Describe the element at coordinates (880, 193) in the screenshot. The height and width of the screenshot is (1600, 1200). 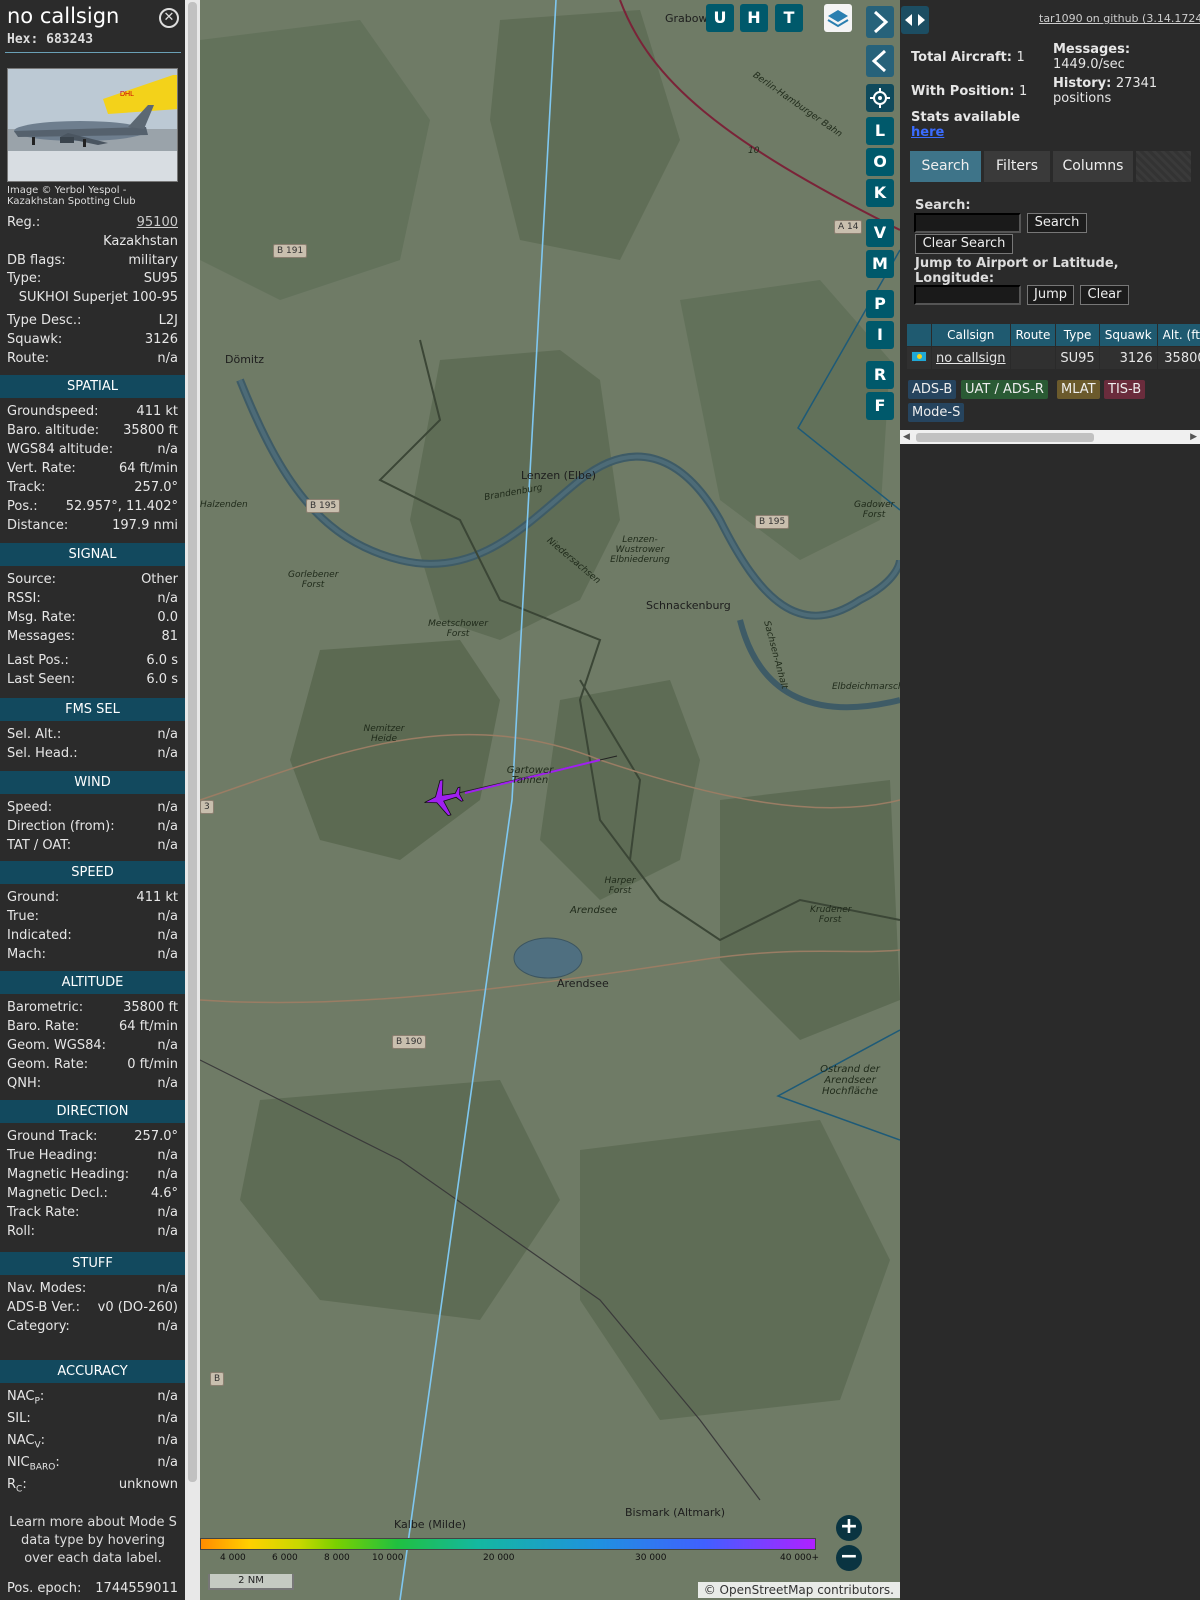
I see `toggle-k-button: K` at that location.